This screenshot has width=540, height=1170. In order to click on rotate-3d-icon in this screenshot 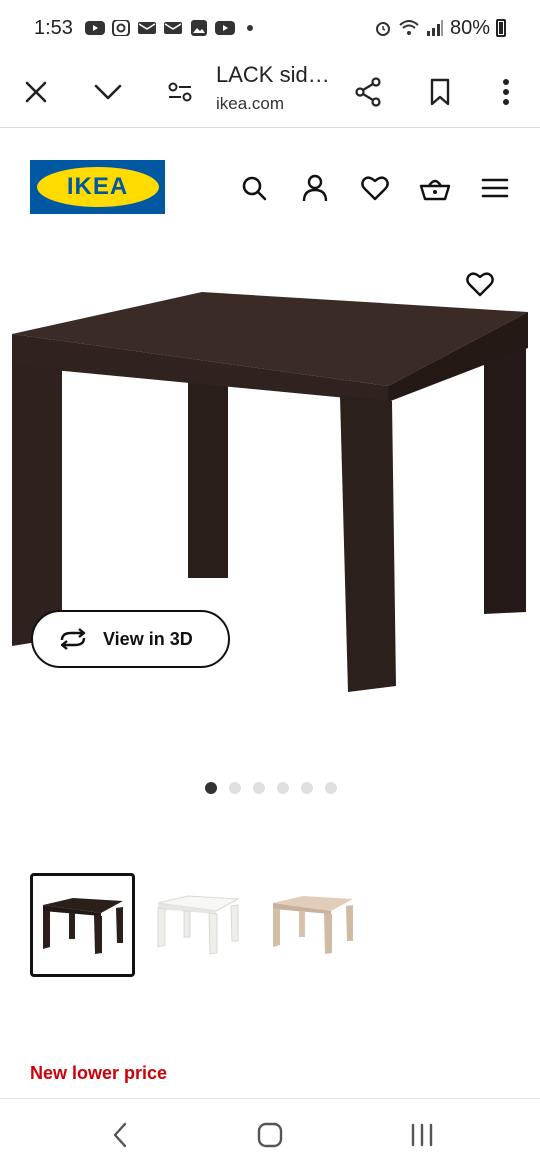, I will do `click(73, 639)`.